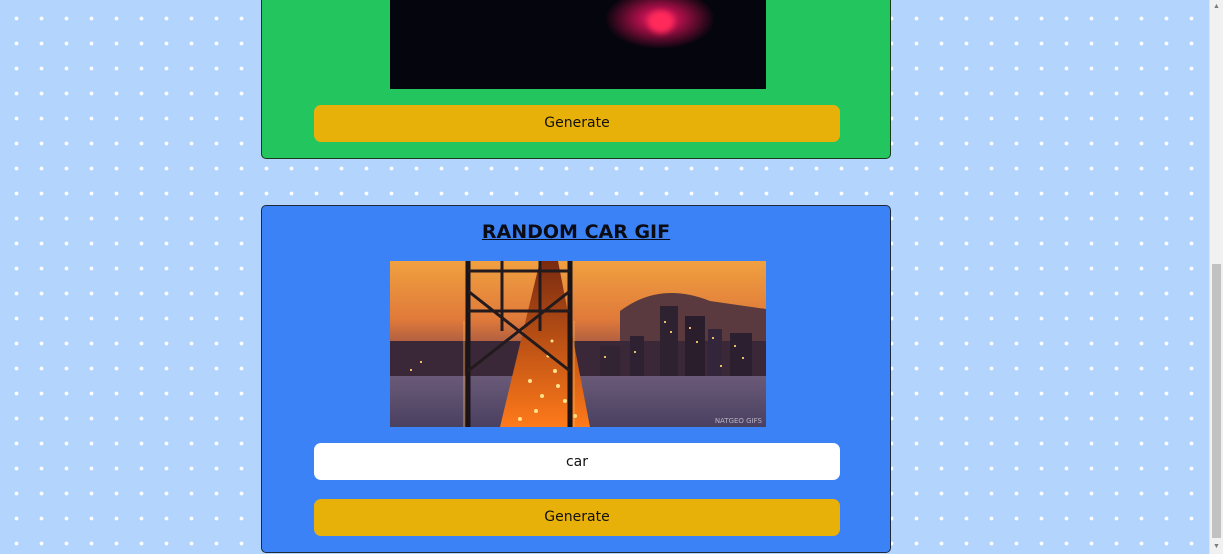 Image resolution: width=1223 pixels, height=554 pixels. I want to click on gif-watermark: NATGEO GIFS, so click(739, 421).